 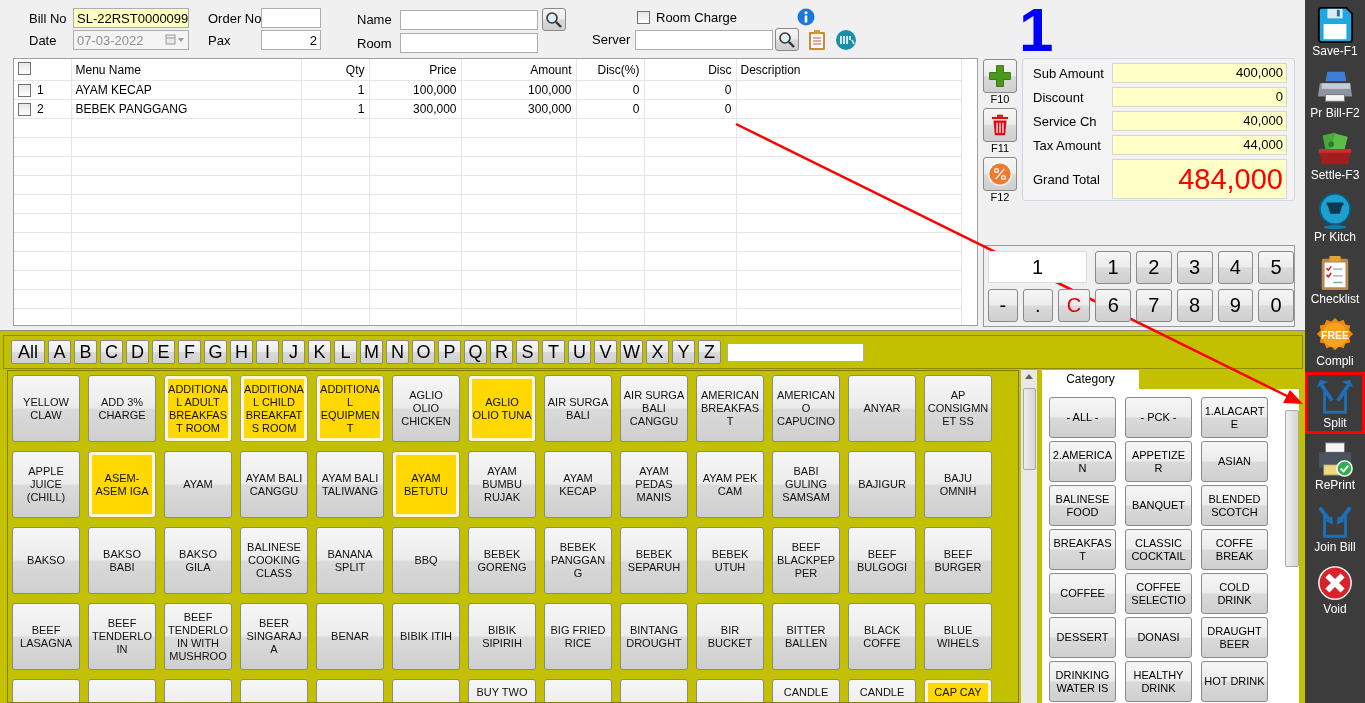 I want to click on category-button: 2.AMERICAN, so click(x=1082, y=461).